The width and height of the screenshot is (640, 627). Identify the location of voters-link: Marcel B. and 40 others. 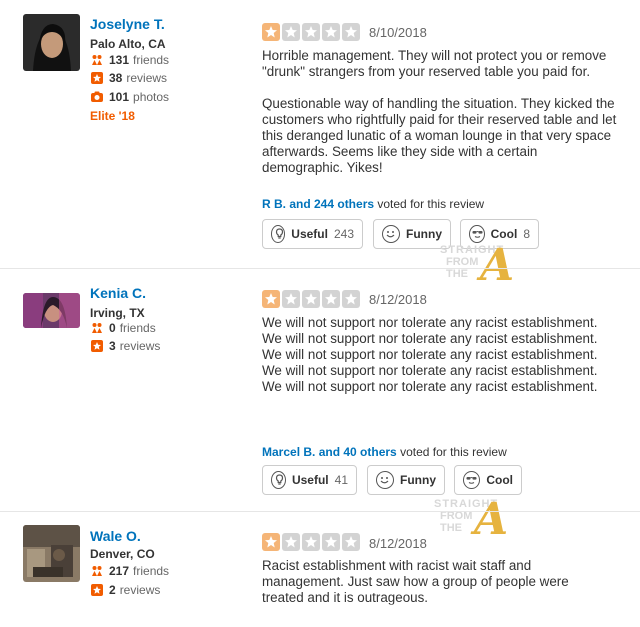
(329, 452).